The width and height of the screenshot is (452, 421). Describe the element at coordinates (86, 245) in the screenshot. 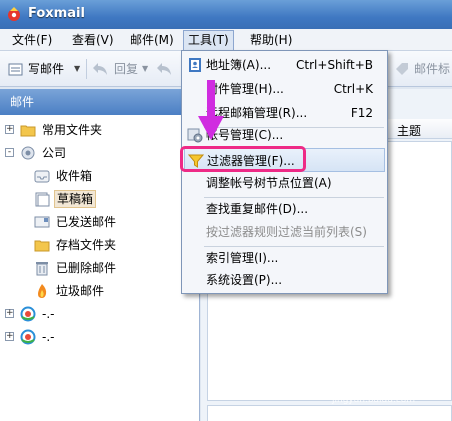

I see `tree-item-label: 存档文件夹` at that location.